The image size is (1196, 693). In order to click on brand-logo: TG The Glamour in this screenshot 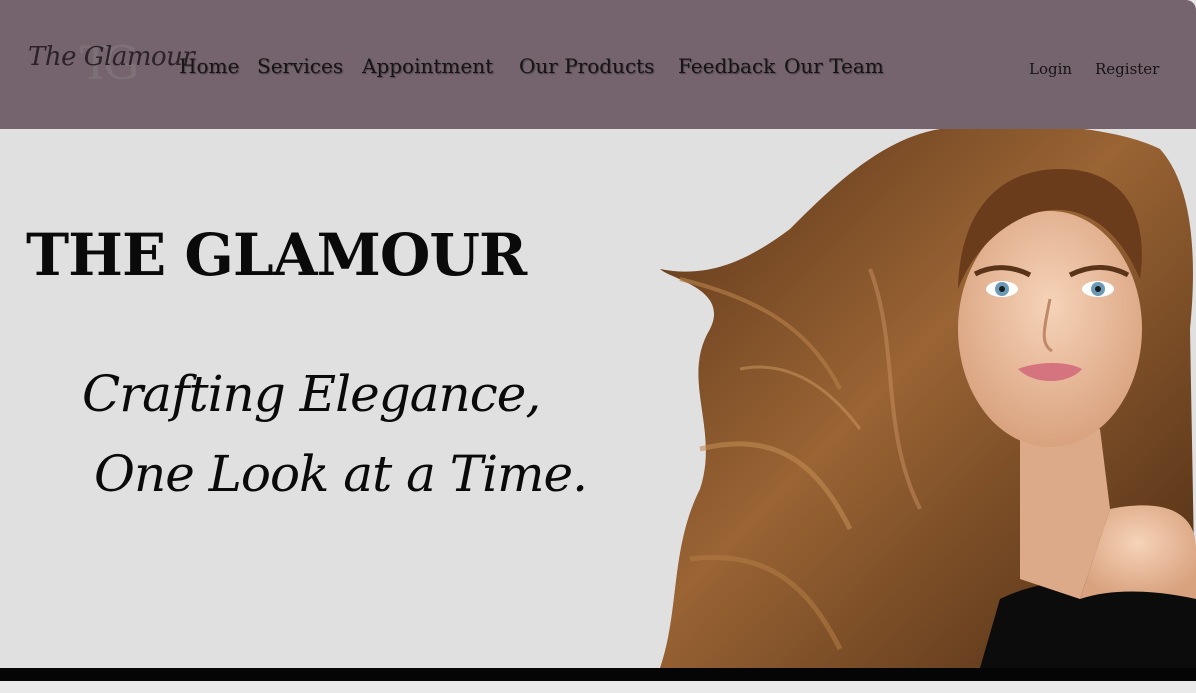, I will do `click(109, 65)`.